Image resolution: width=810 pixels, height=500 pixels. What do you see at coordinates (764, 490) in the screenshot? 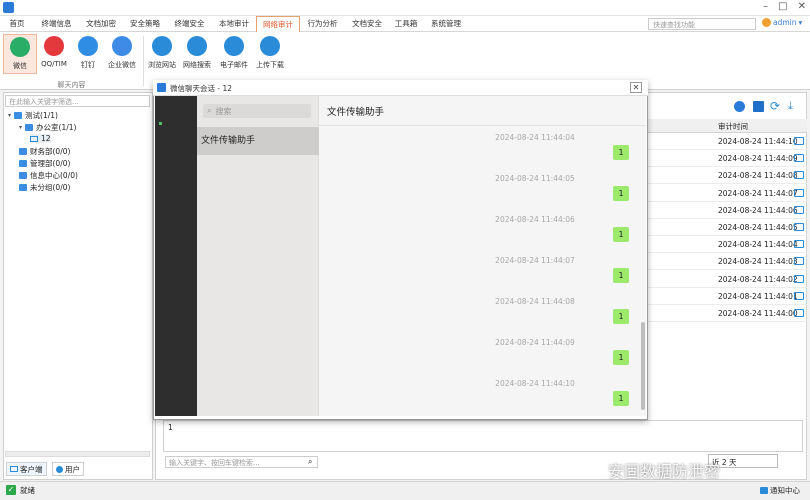
I see `bell-icon` at bounding box center [764, 490].